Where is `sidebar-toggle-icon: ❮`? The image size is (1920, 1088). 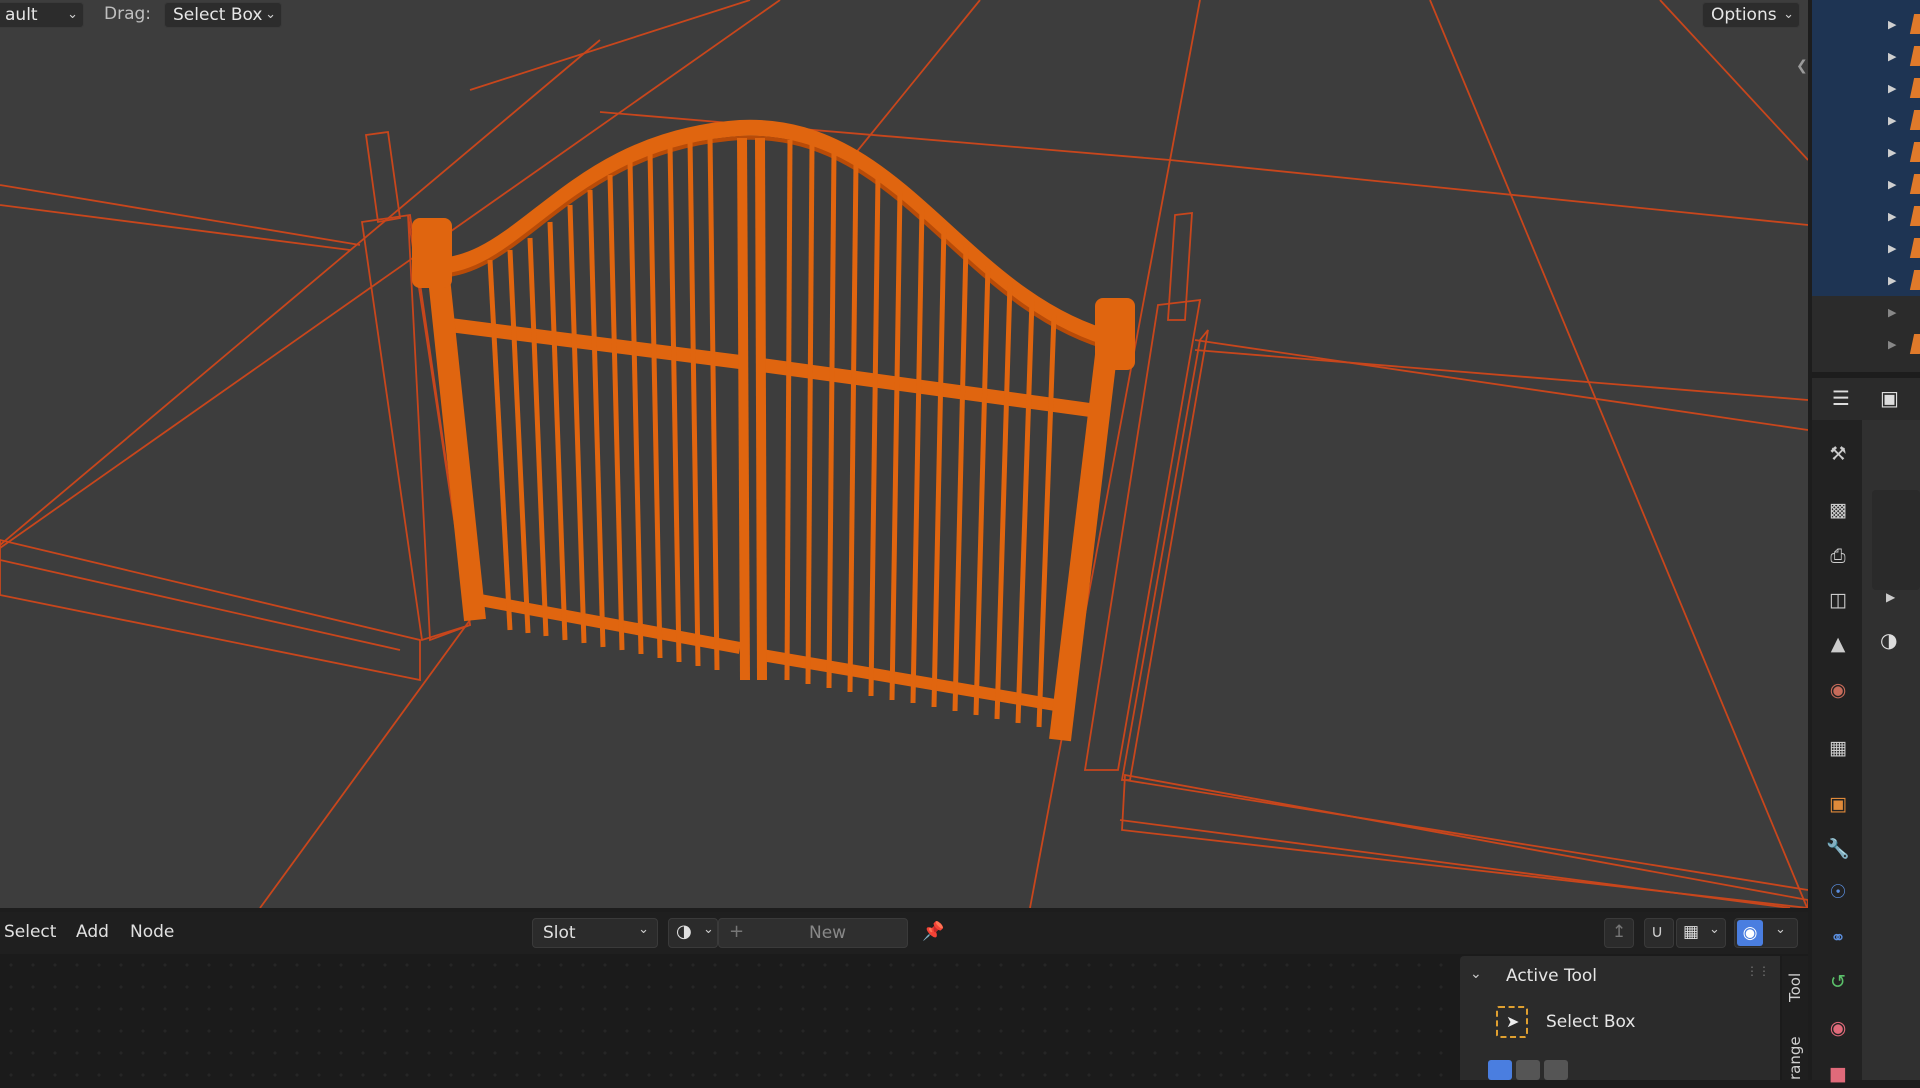
sidebar-toggle-icon: ❮ is located at coordinates (1802, 66).